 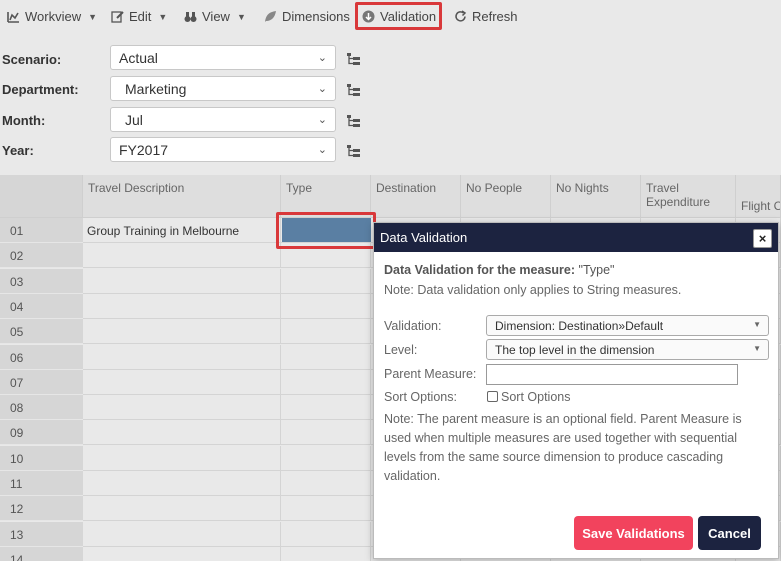 I want to click on row-header: 07, so click(x=41, y=382).